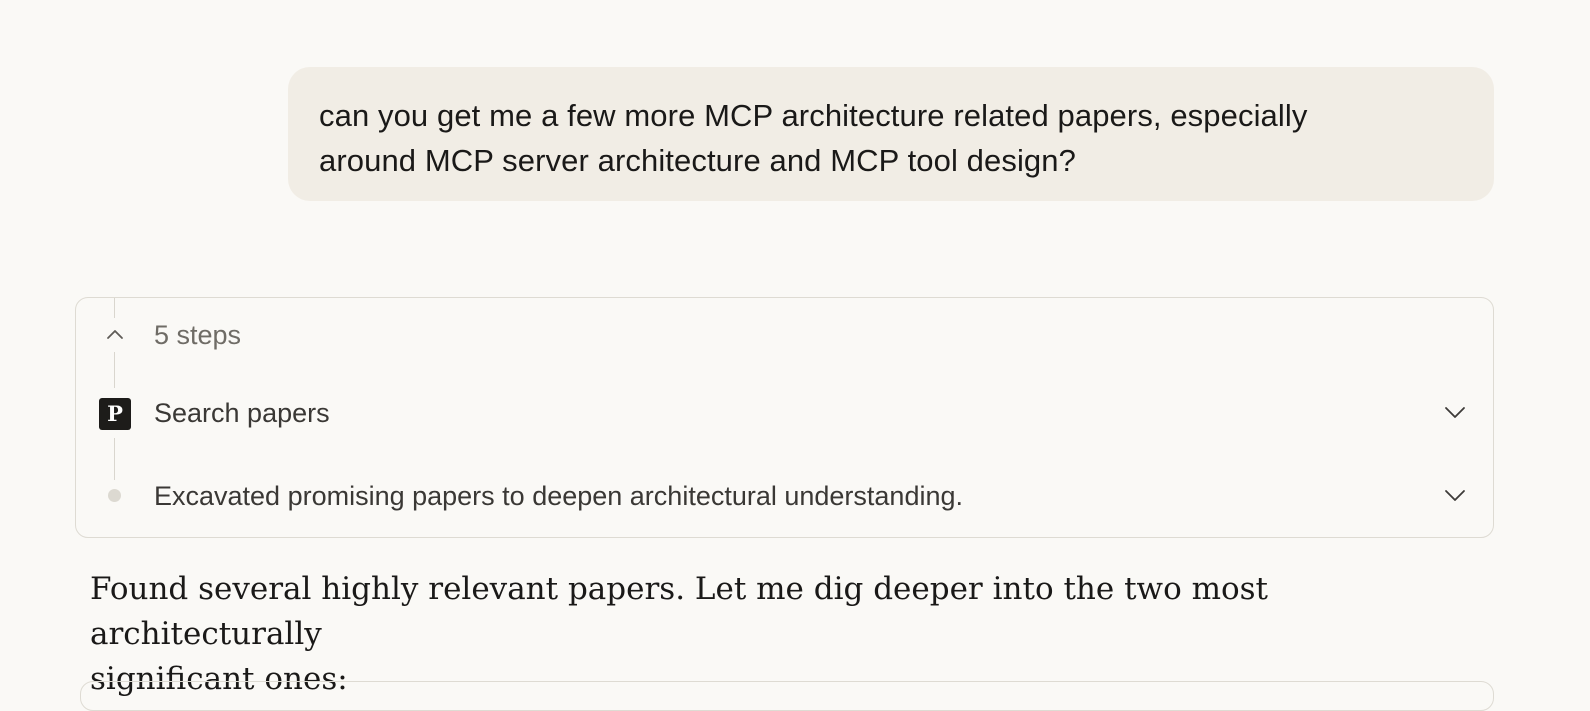 The width and height of the screenshot is (1590, 711). I want to click on step-search-papers: Search papers, so click(242, 413).